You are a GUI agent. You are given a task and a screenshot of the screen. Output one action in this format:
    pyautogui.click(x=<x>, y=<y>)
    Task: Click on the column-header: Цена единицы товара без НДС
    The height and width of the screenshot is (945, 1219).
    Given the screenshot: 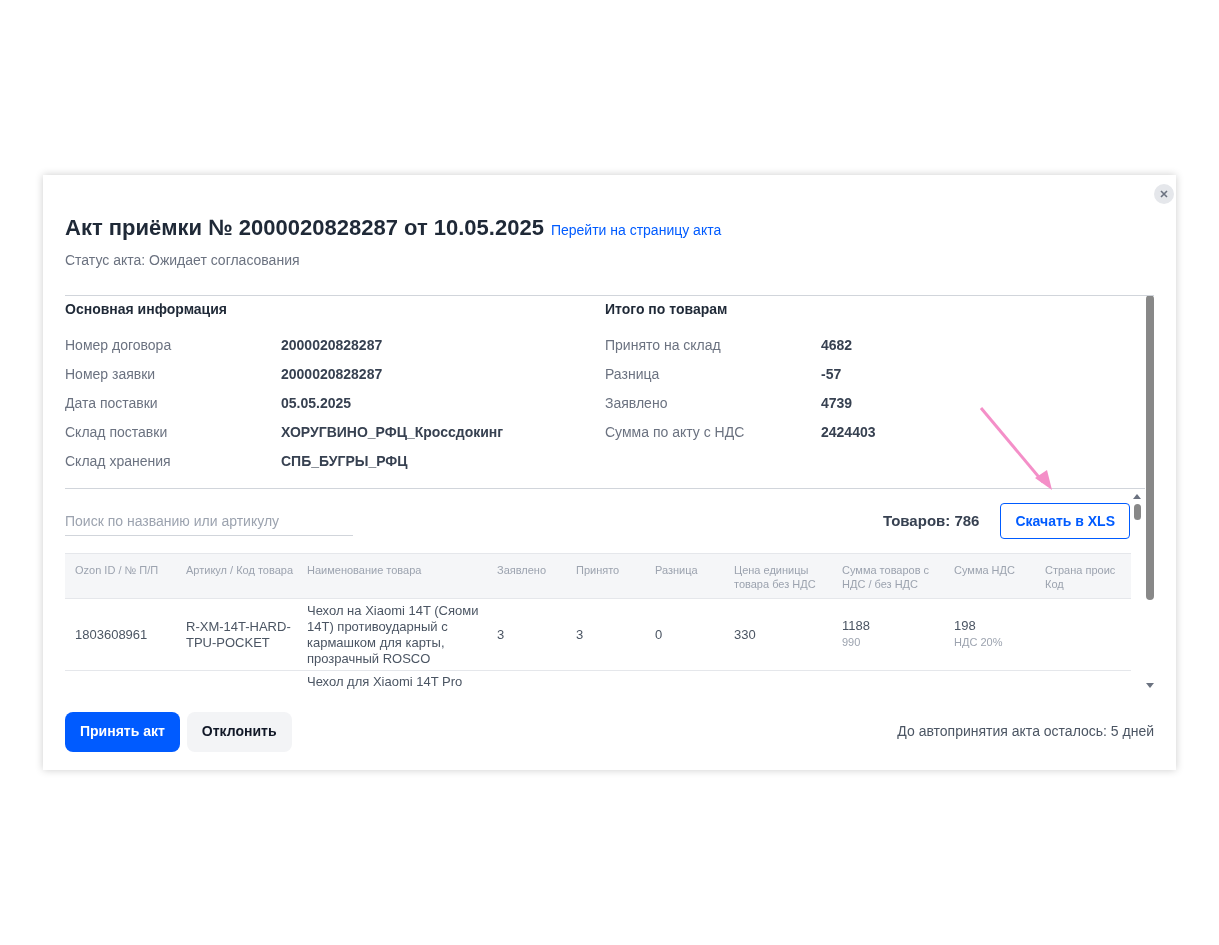 What is the action you would take?
    pyautogui.click(x=775, y=577)
    